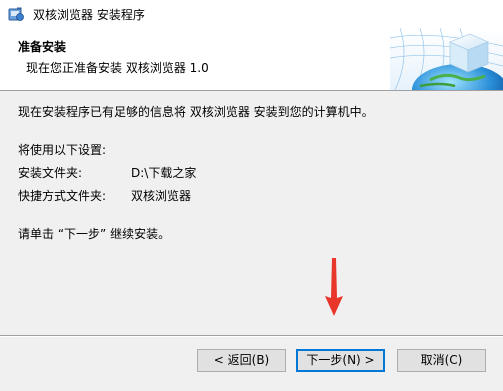 This screenshot has height=391, width=503. I want to click on settings-heading: 将使用以下设置:, so click(62, 150).